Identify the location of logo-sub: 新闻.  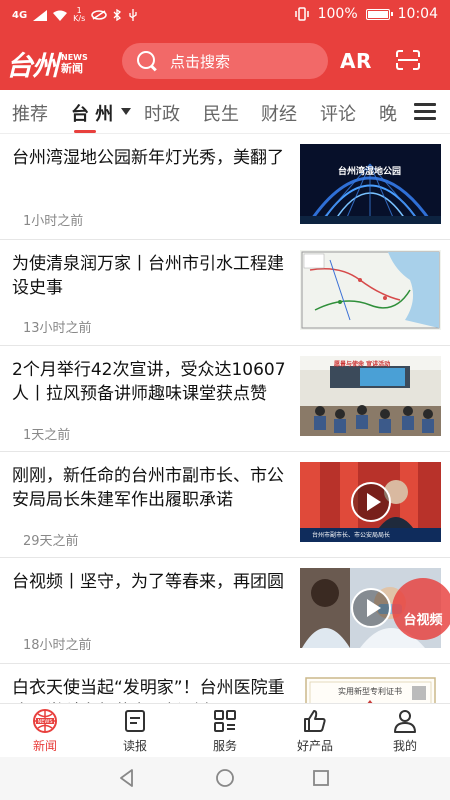
(72, 68).